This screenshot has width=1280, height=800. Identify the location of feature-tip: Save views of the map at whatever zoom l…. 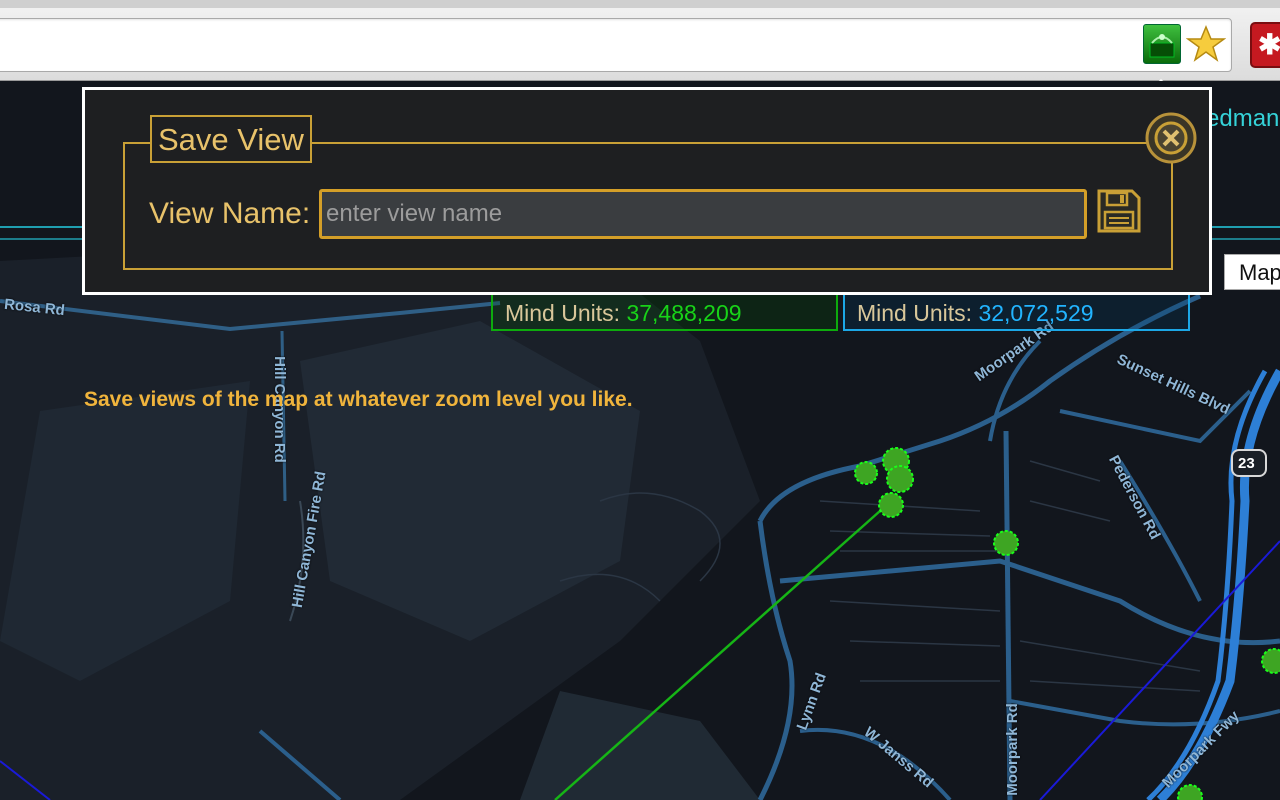
(358, 399).